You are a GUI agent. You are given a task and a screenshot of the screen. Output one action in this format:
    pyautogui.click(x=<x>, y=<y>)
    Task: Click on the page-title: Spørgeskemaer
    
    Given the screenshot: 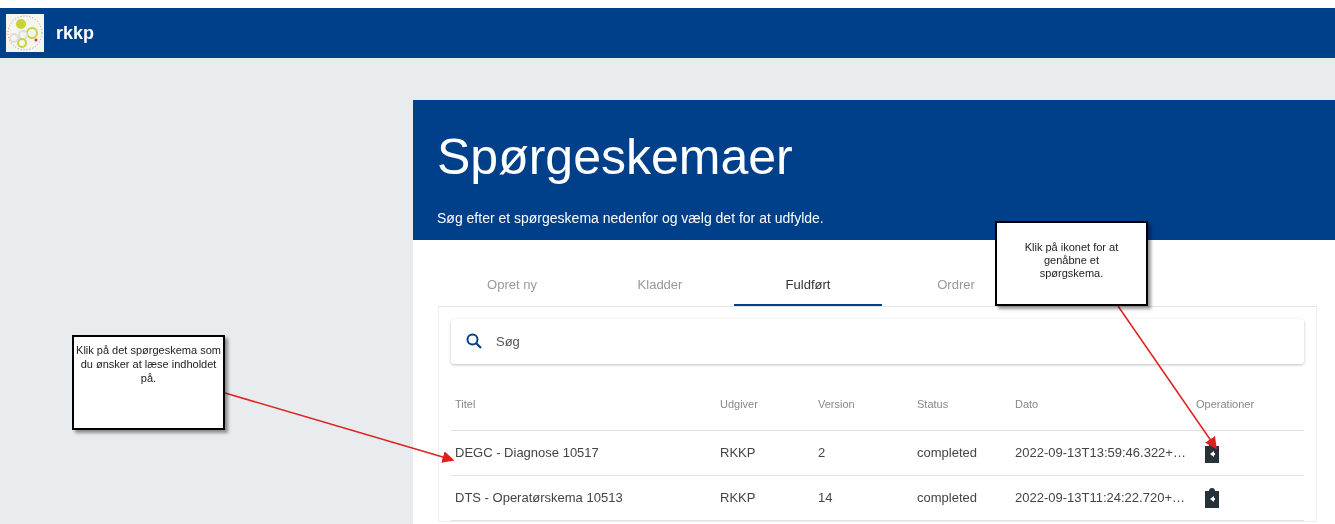 What is the action you would take?
    pyautogui.click(x=615, y=157)
    